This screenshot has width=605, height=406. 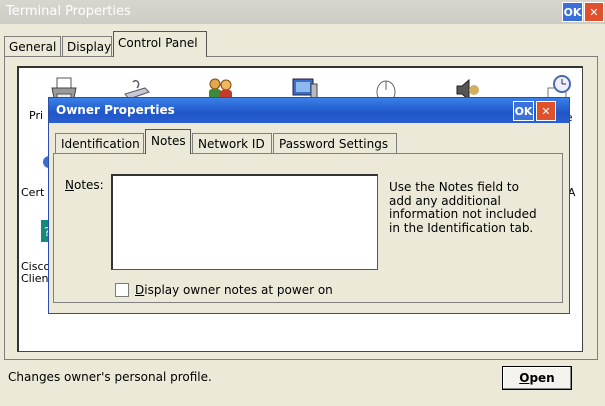 What do you see at coordinates (232, 143) in the screenshot?
I see `tab-network-id: Network ID` at bounding box center [232, 143].